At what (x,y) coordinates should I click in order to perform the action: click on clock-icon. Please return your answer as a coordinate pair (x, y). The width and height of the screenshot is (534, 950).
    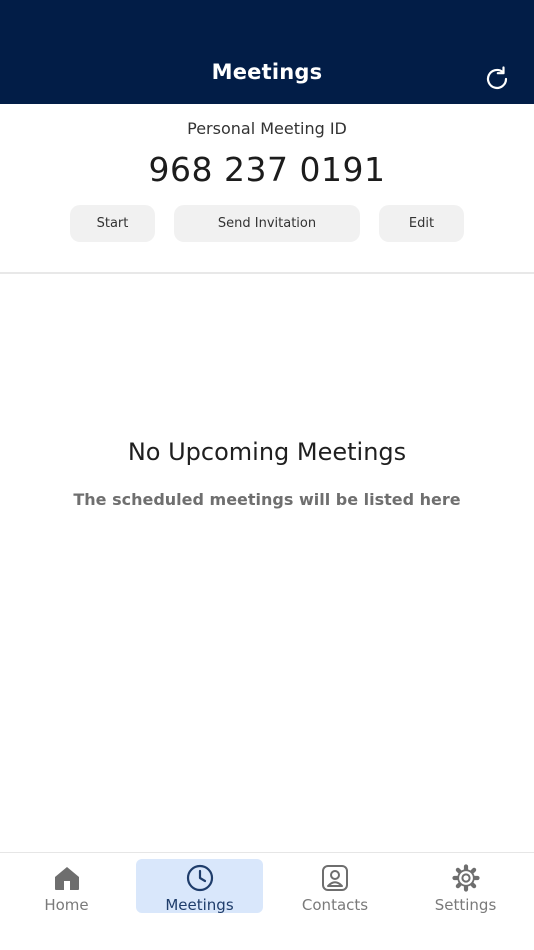
    Looking at the image, I should click on (199, 878).